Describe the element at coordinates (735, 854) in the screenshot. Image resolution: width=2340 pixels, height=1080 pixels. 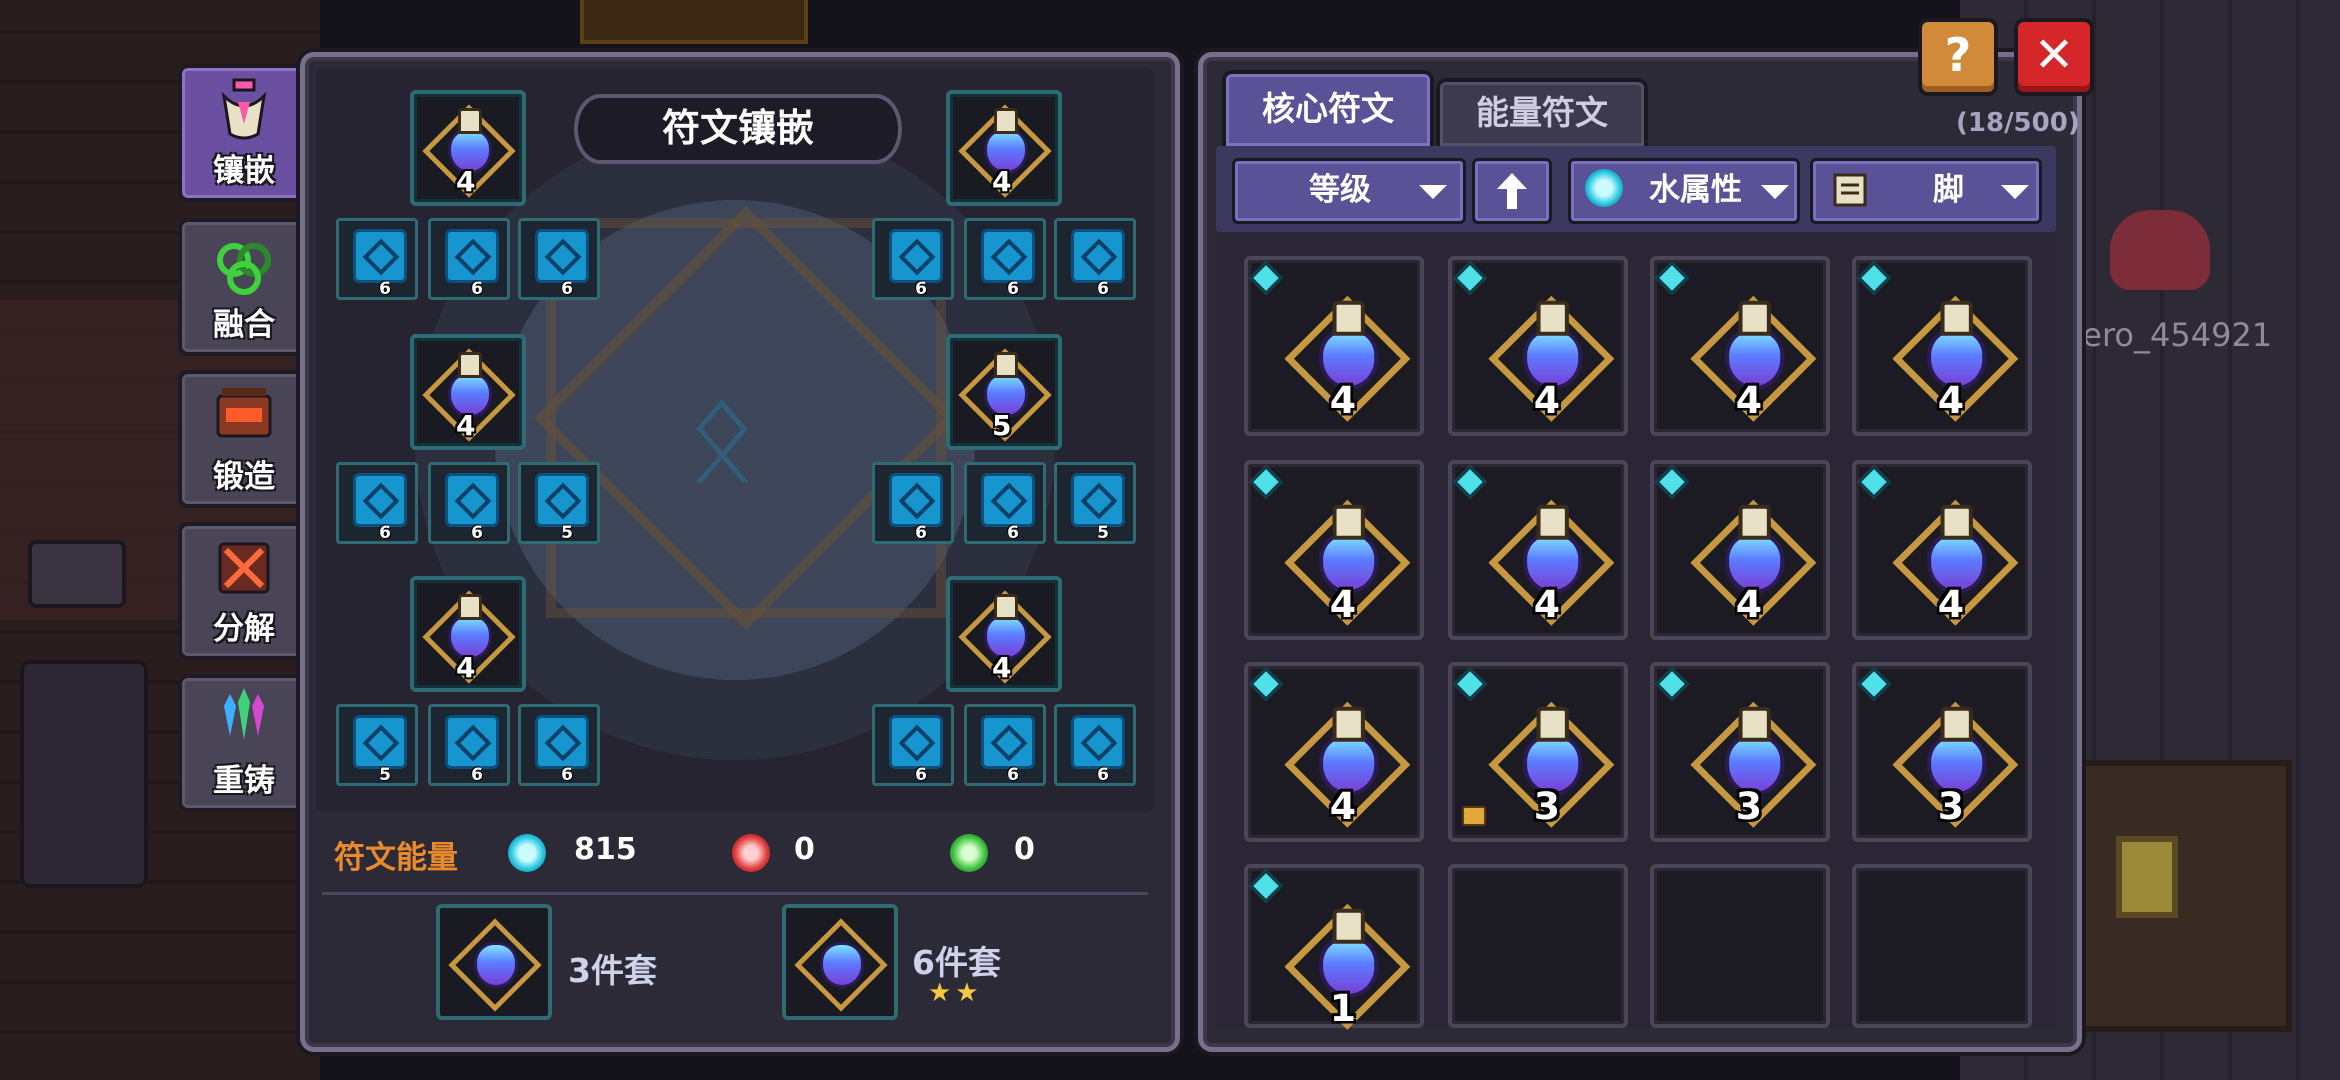
I see `rune-energy-bar: 符文能量 815 0 0` at that location.